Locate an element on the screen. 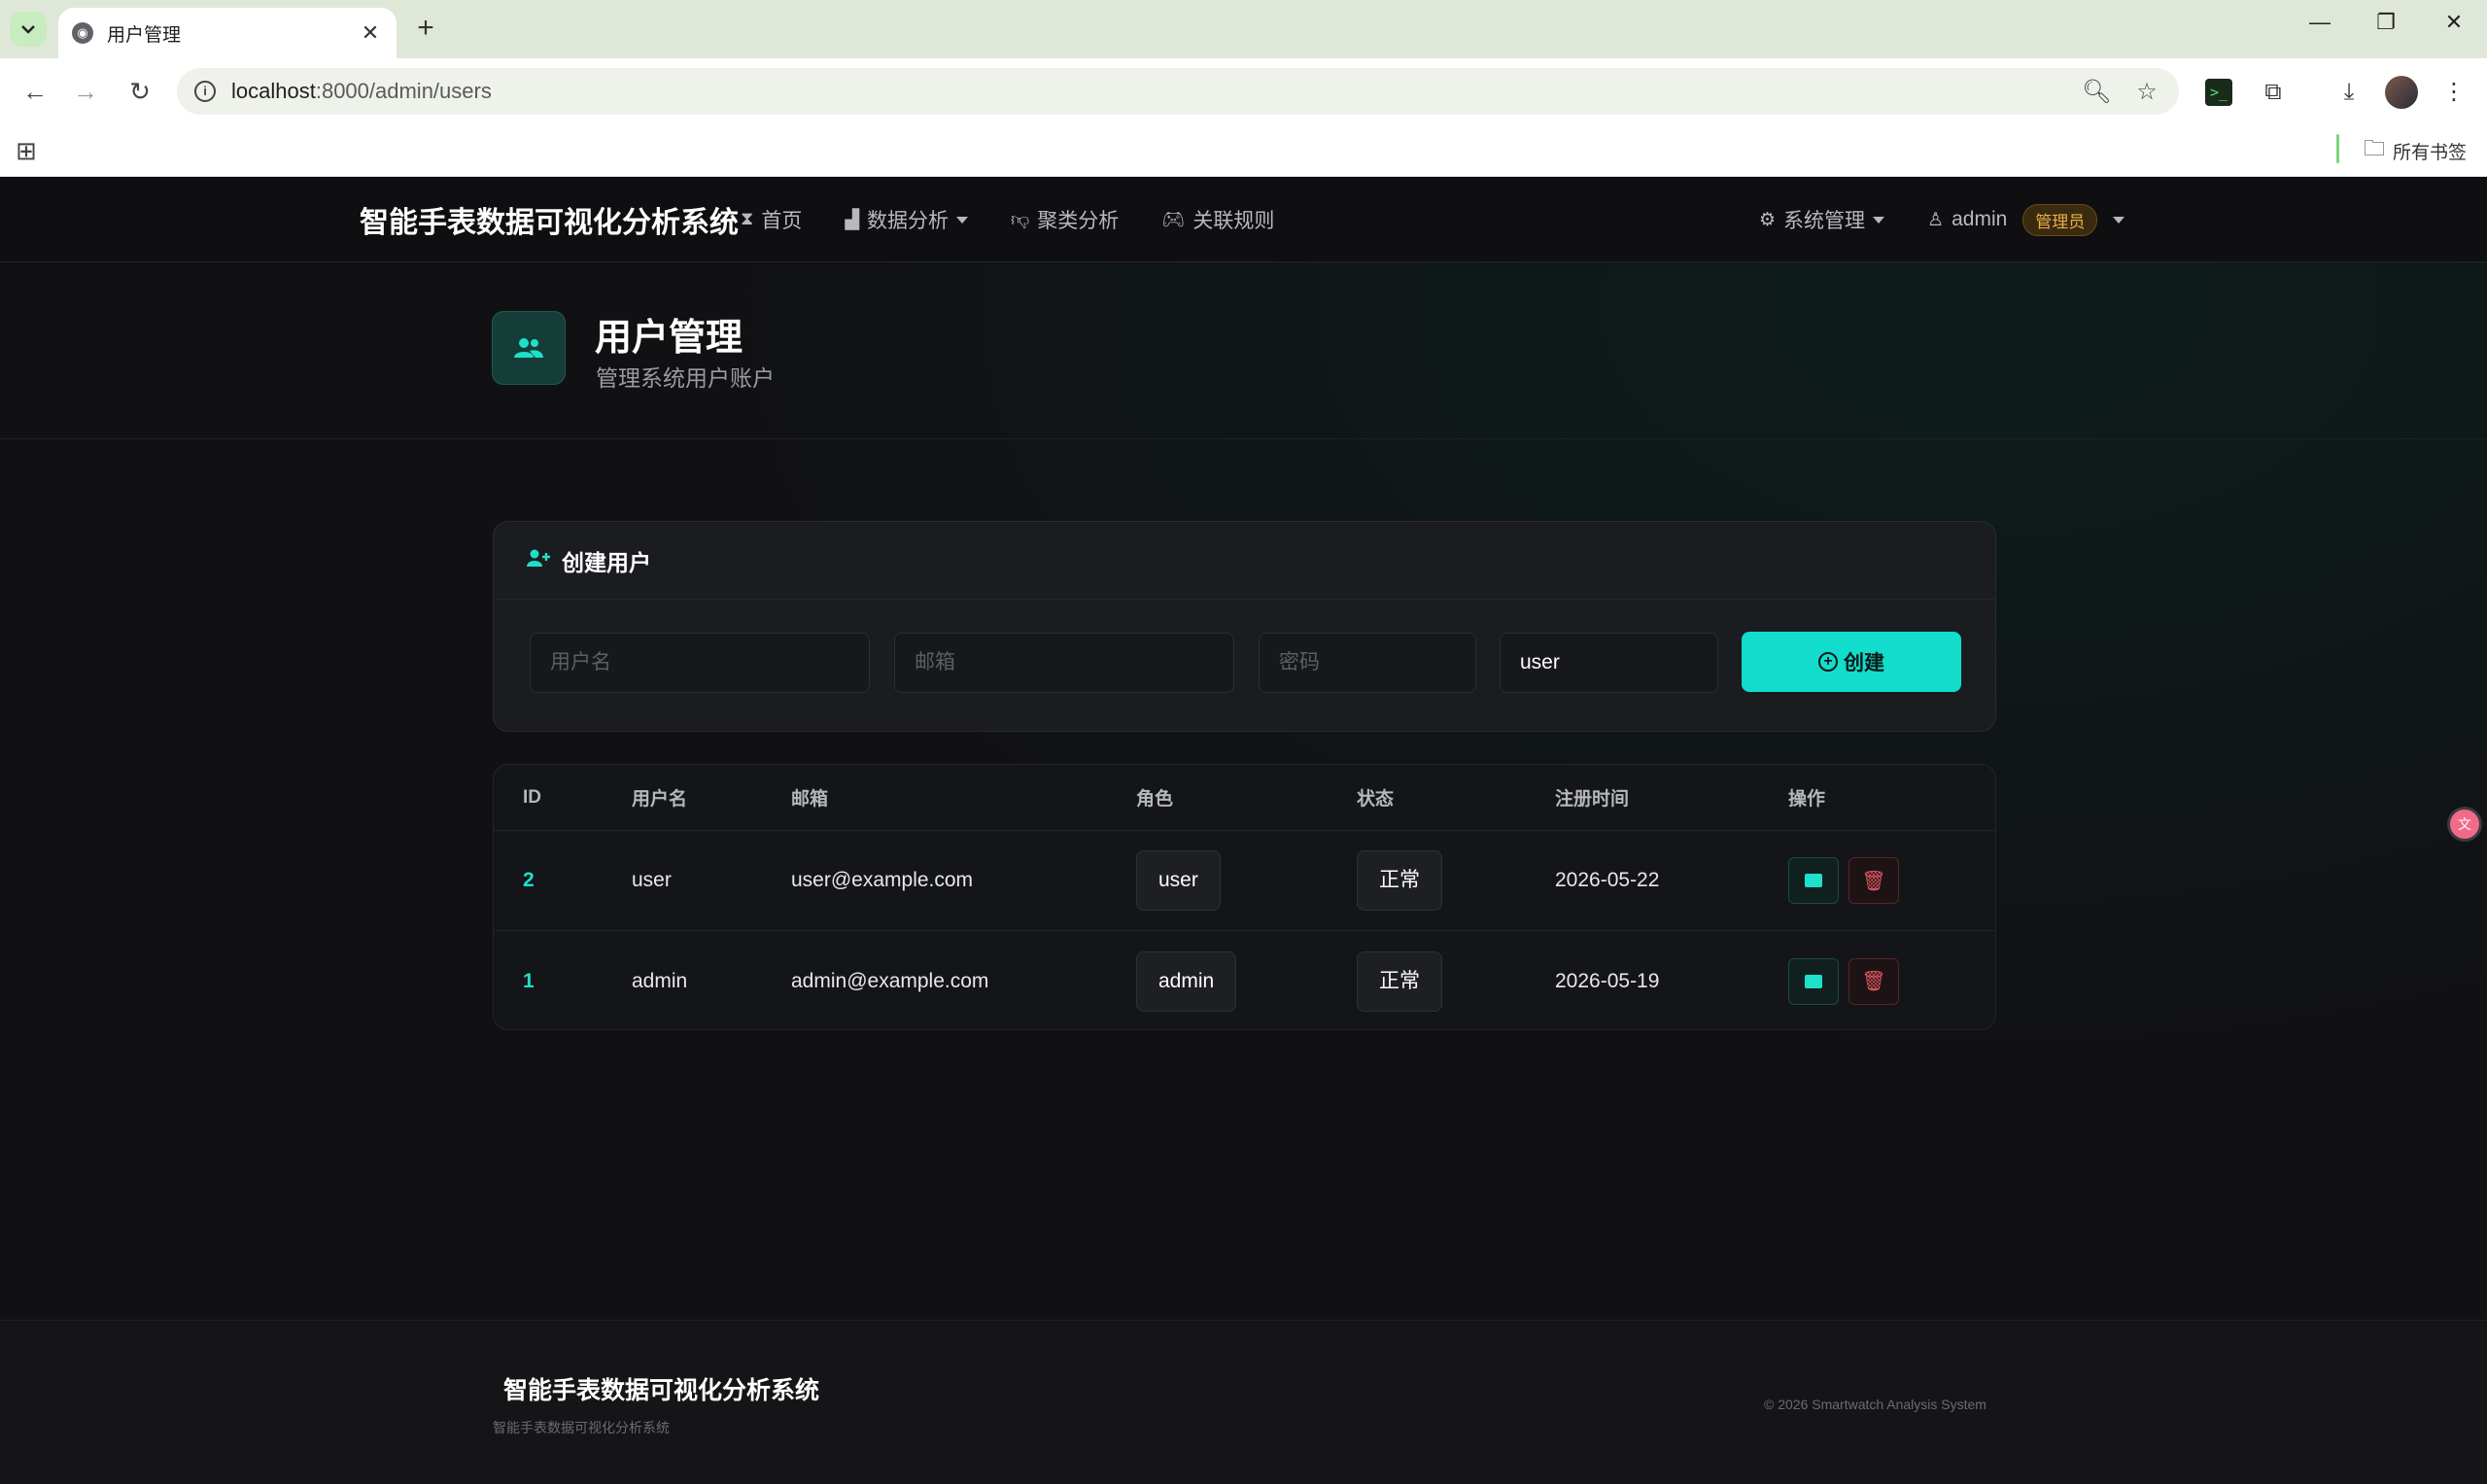 The width and height of the screenshot is (2487, 1484). status-pill: 正常 is located at coordinates (1399, 981).